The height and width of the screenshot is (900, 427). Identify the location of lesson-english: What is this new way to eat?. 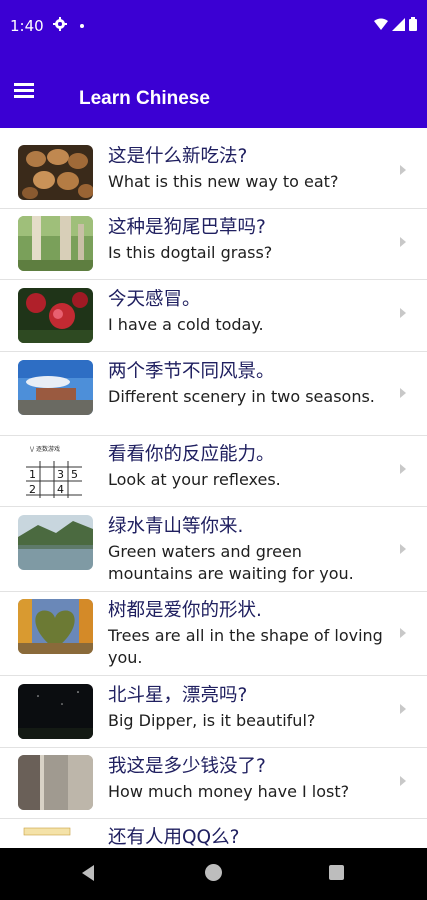
(223, 181).